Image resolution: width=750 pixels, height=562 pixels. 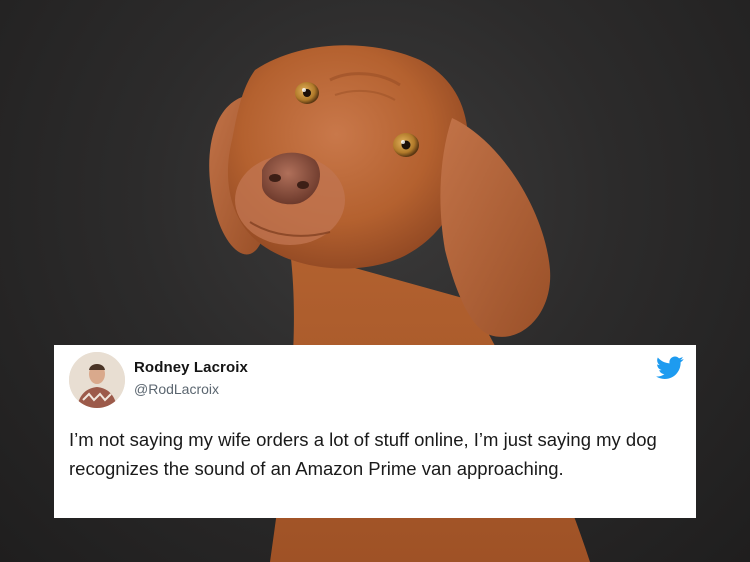 What do you see at coordinates (97, 380) in the screenshot?
I see `avatar` at bounding box center [97, 380].